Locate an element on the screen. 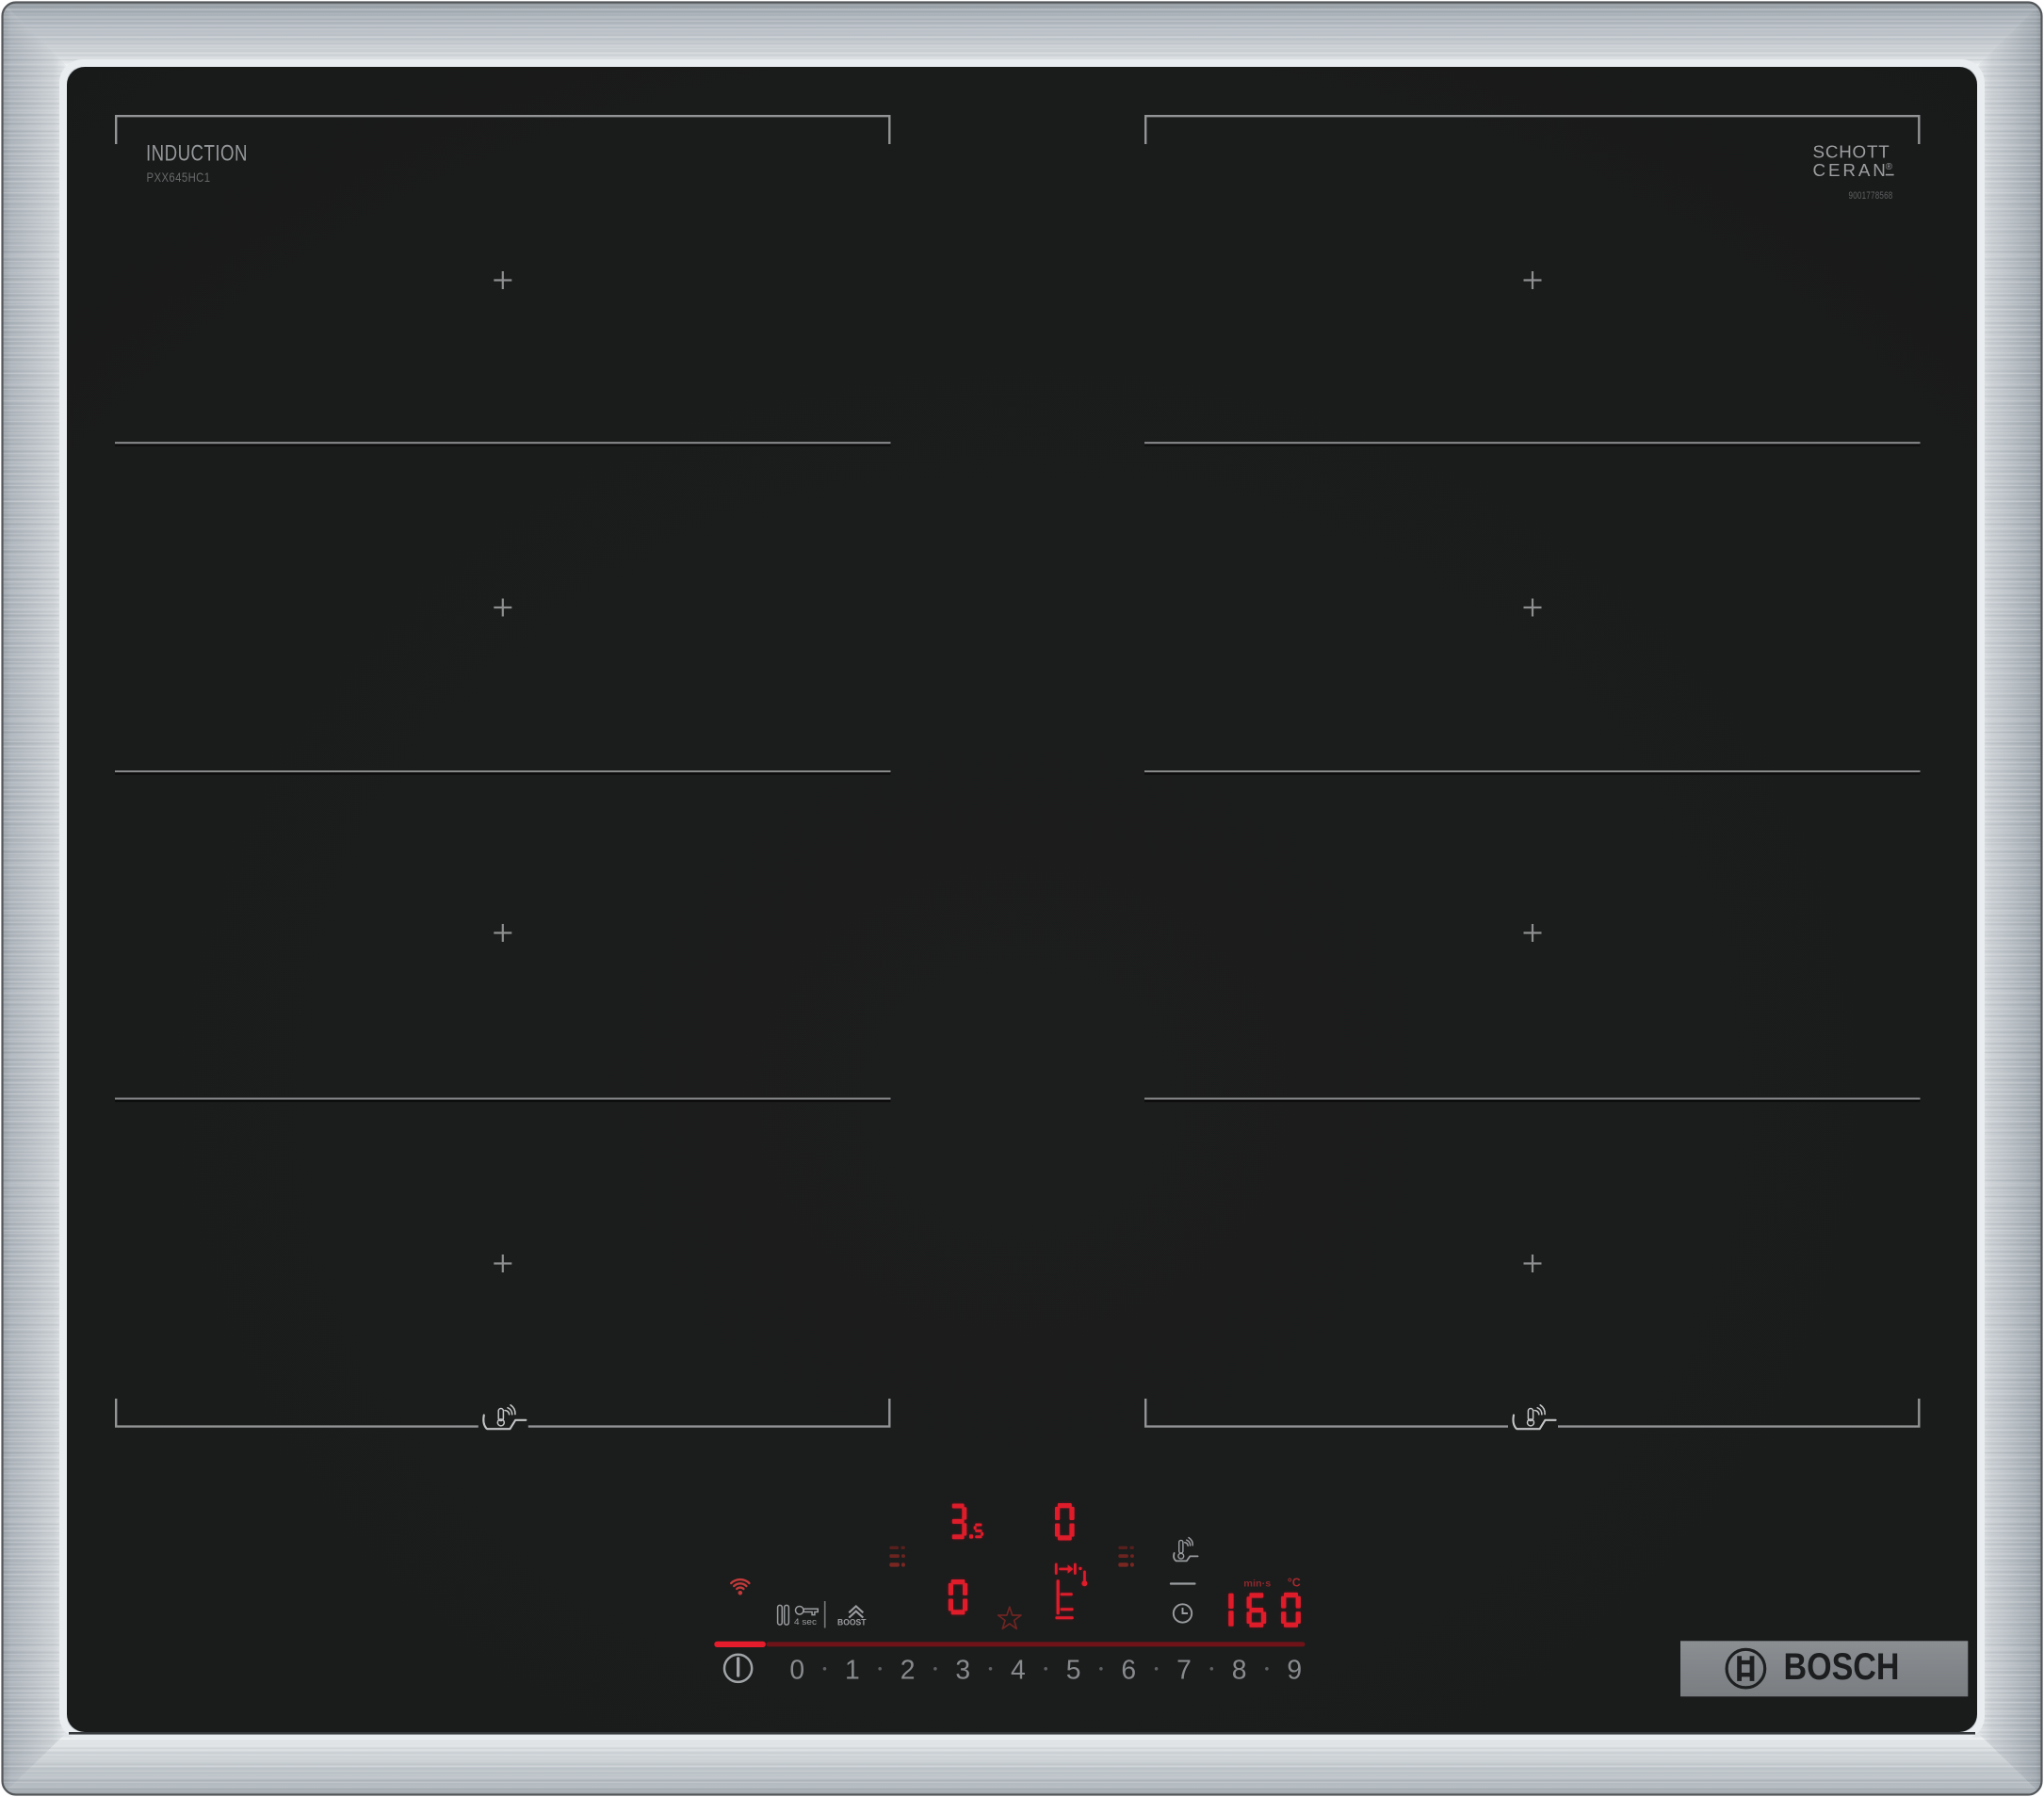 Image resolution: width=2044 pixels, height=1797 pixels. svg-text: 4 sec is located at coordinates (805, 1622).